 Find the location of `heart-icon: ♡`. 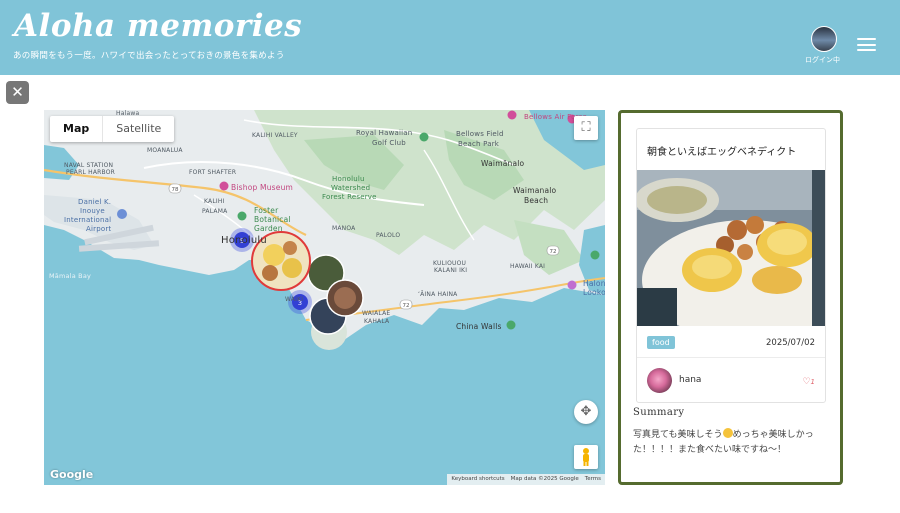

heart-icon: ♡ is located at coordinates (806, 382).